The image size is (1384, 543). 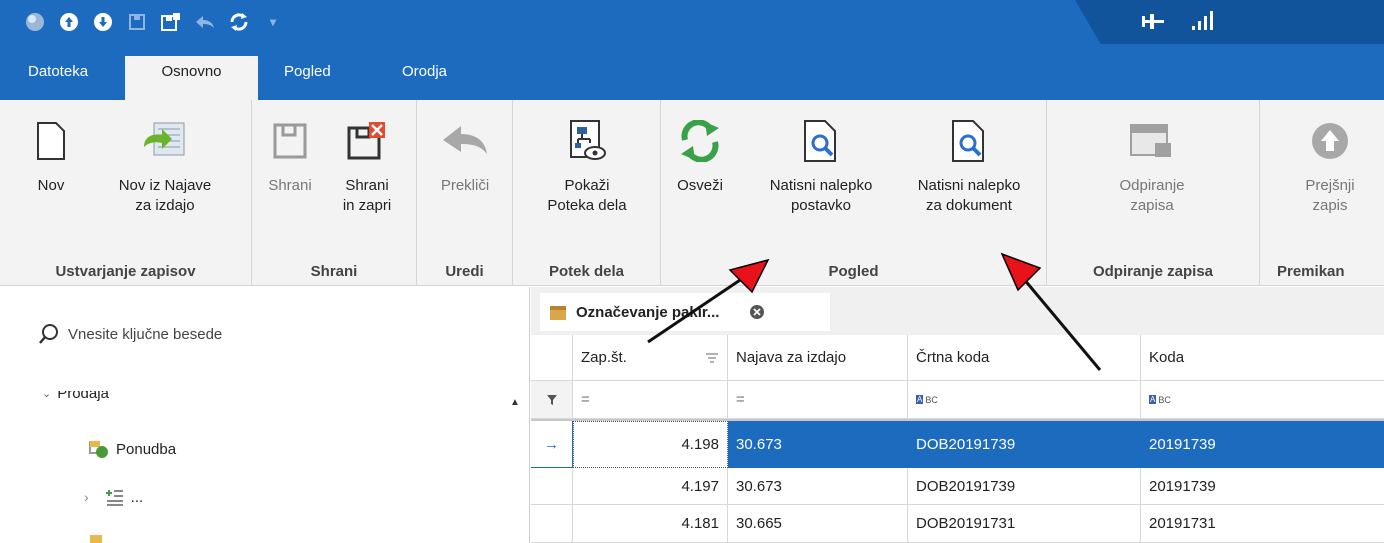 What do you see at coordinates (692, 72) in the screenshot?
I see `ribbon-tab-bar: Datoteka Osnovno Pogled Orodja` at bounding box center [692, 72].